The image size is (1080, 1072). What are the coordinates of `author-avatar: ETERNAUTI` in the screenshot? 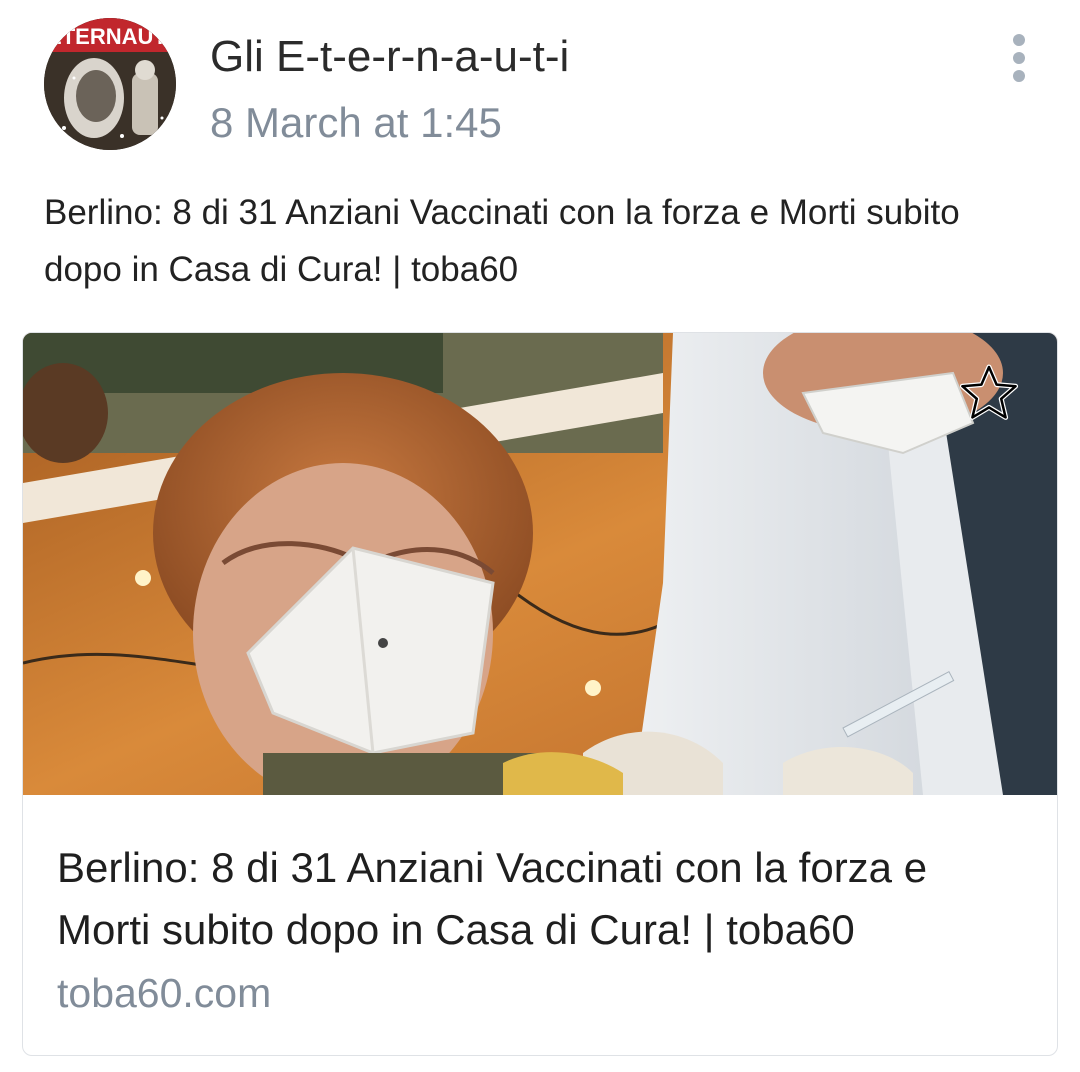 It's located at (110, 84).